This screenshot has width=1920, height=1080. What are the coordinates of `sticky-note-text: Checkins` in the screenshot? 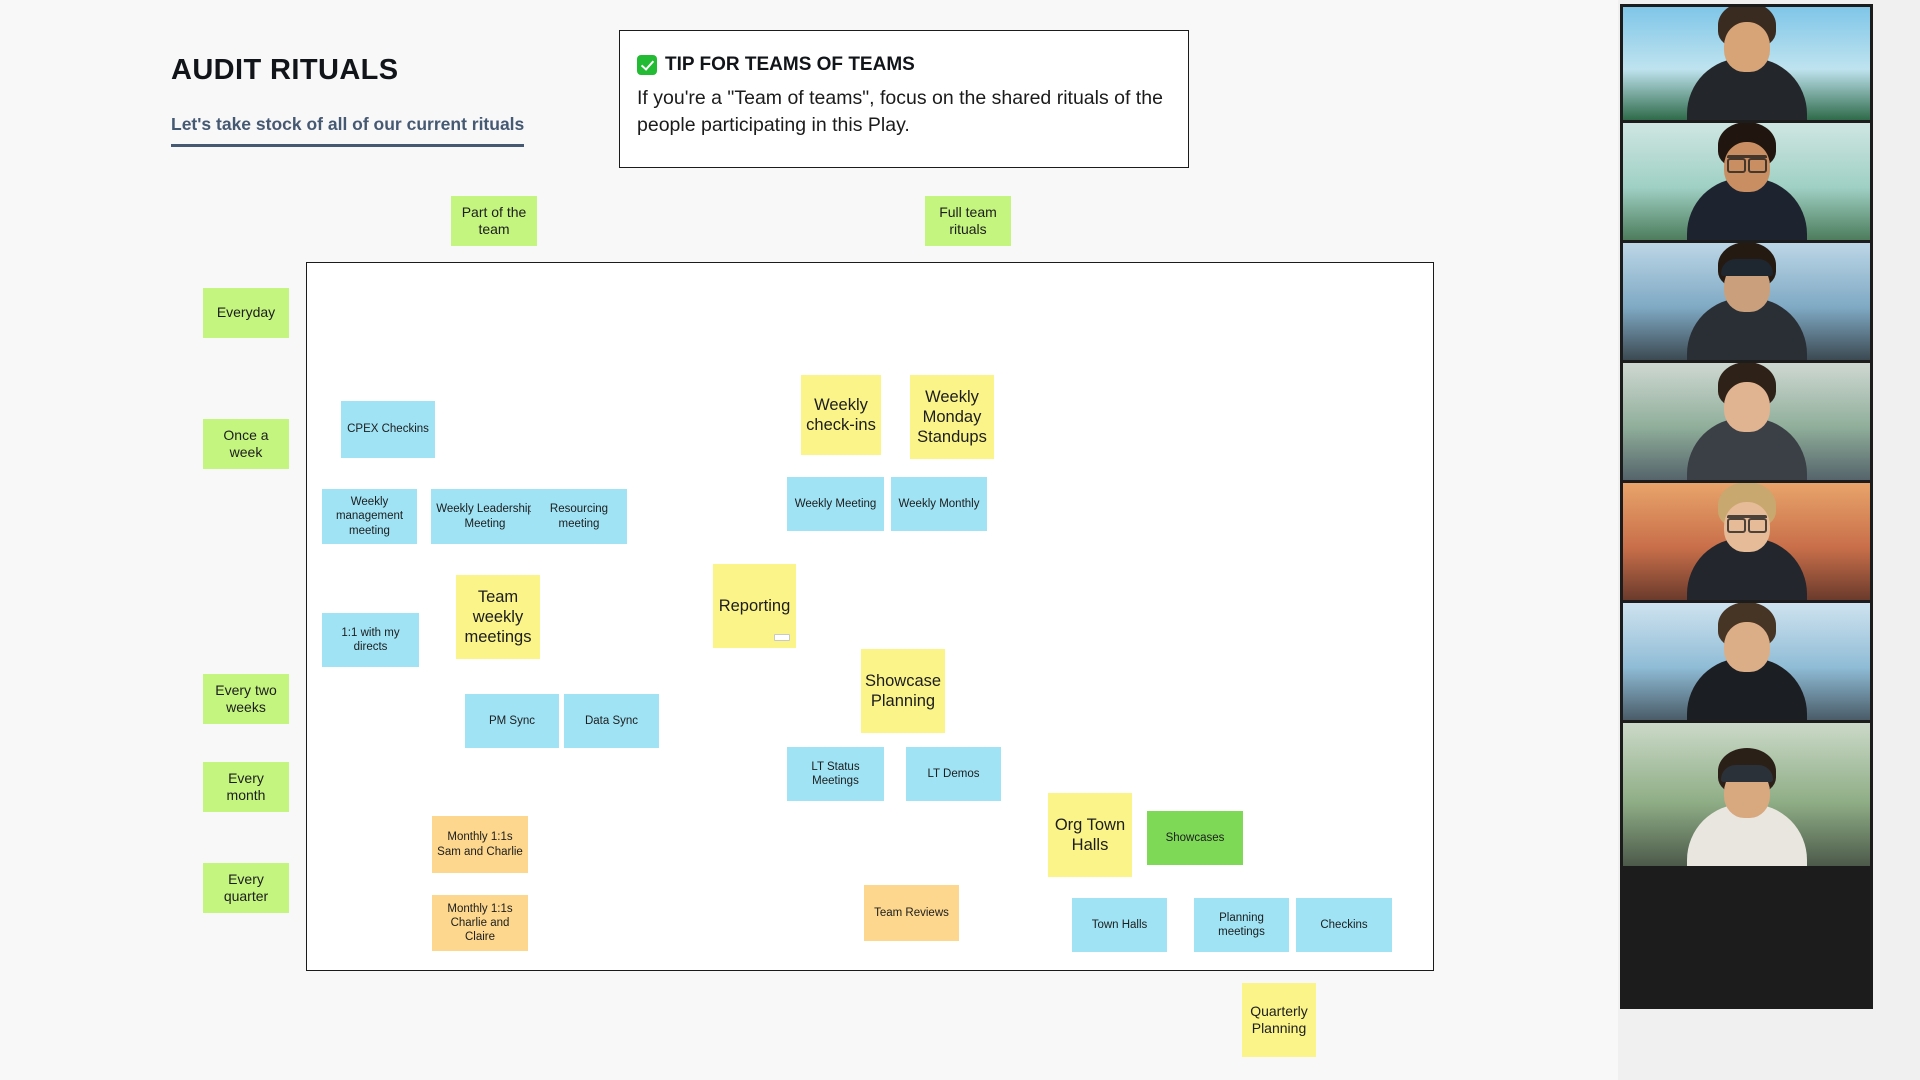 It's located at (1344, 924).